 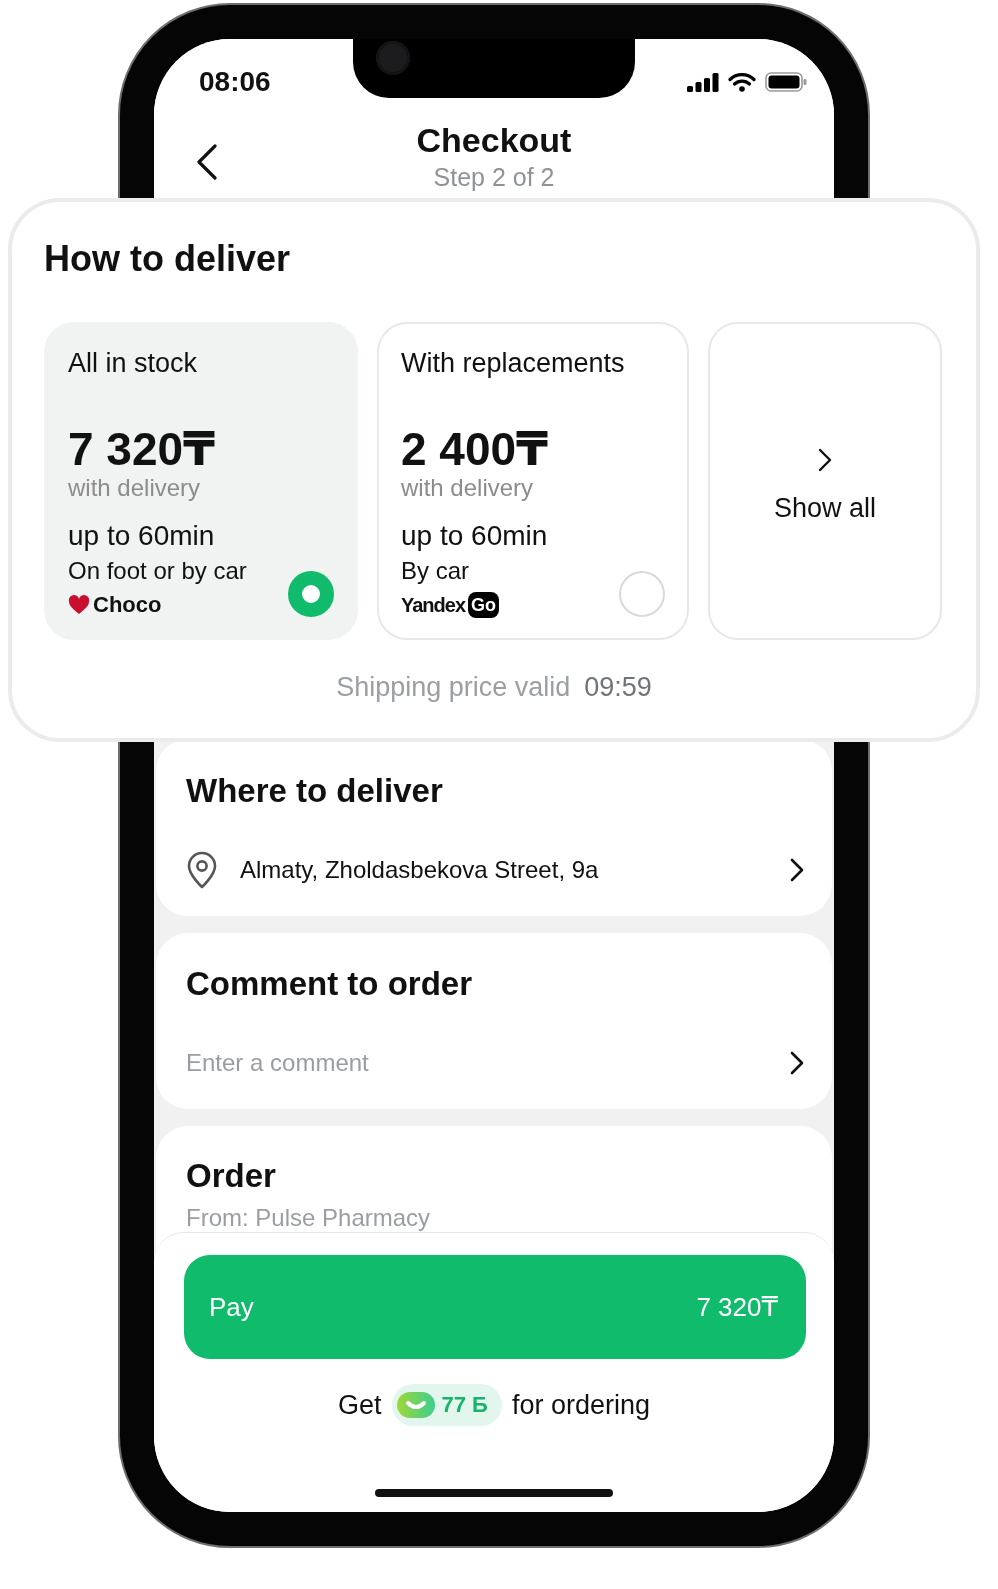 What do you see at coordinates (475, 449) in the screenshot?
I see `option-price: 2 400₸` at bounding box center [475, 449].